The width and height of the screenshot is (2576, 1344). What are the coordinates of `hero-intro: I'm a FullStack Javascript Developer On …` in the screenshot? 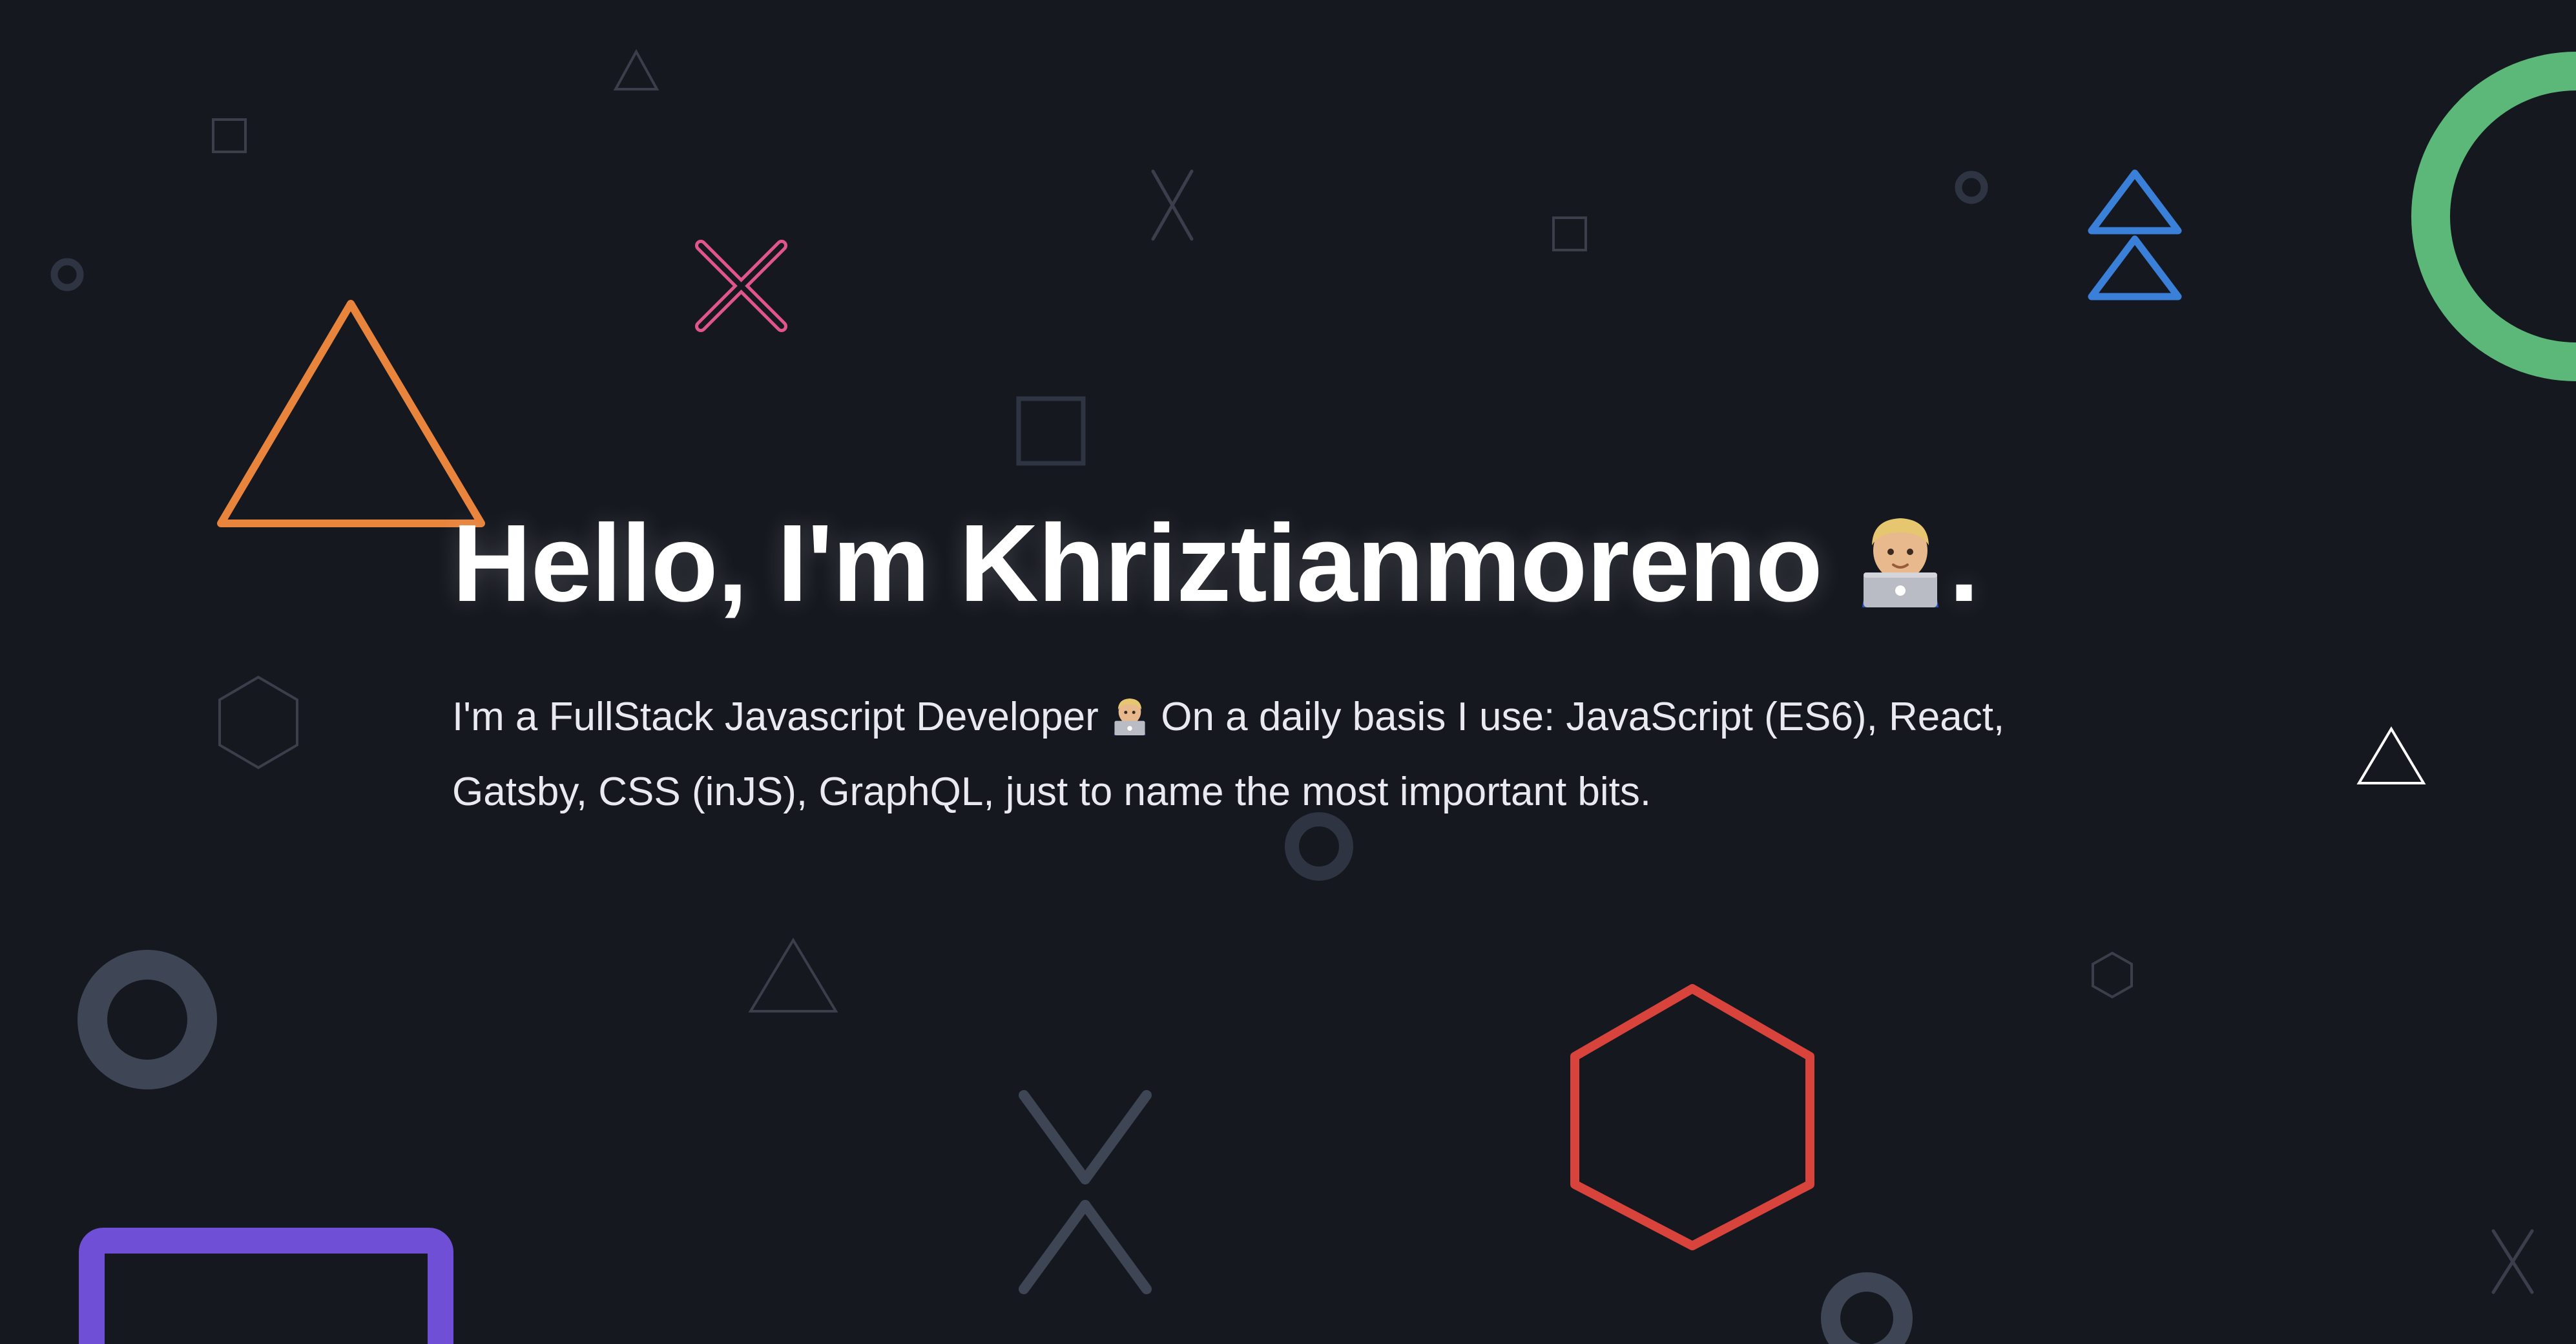 It's located at (1279, 755).